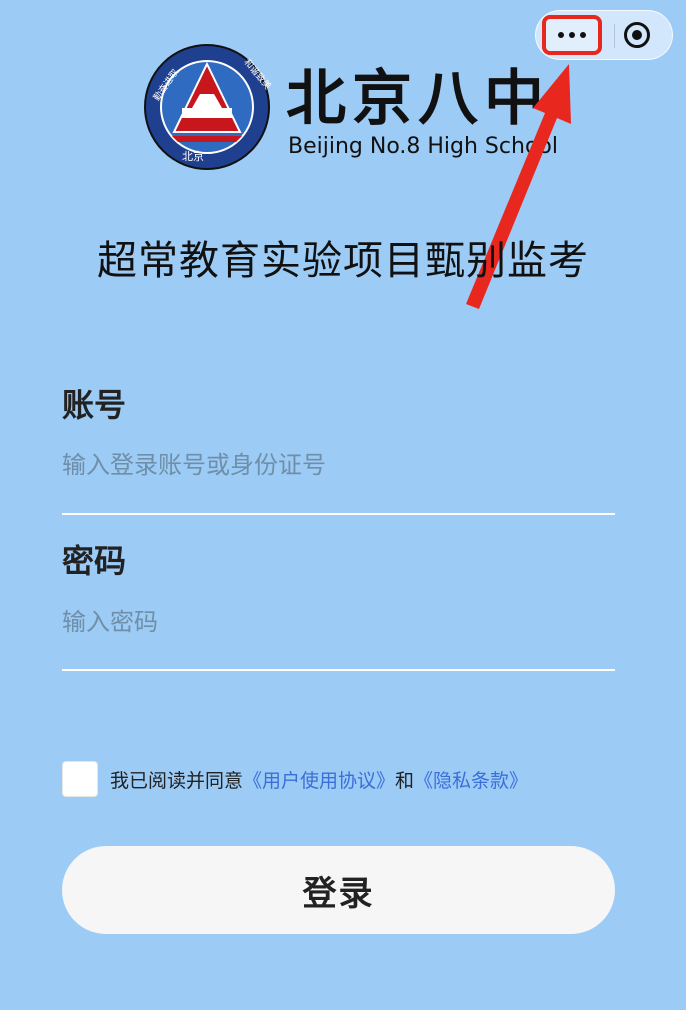 The width and height of the screenshot is (686, 1010). Describe the element at coordinates (338, 514) in the screenshot. I see `account-underline` at that location.